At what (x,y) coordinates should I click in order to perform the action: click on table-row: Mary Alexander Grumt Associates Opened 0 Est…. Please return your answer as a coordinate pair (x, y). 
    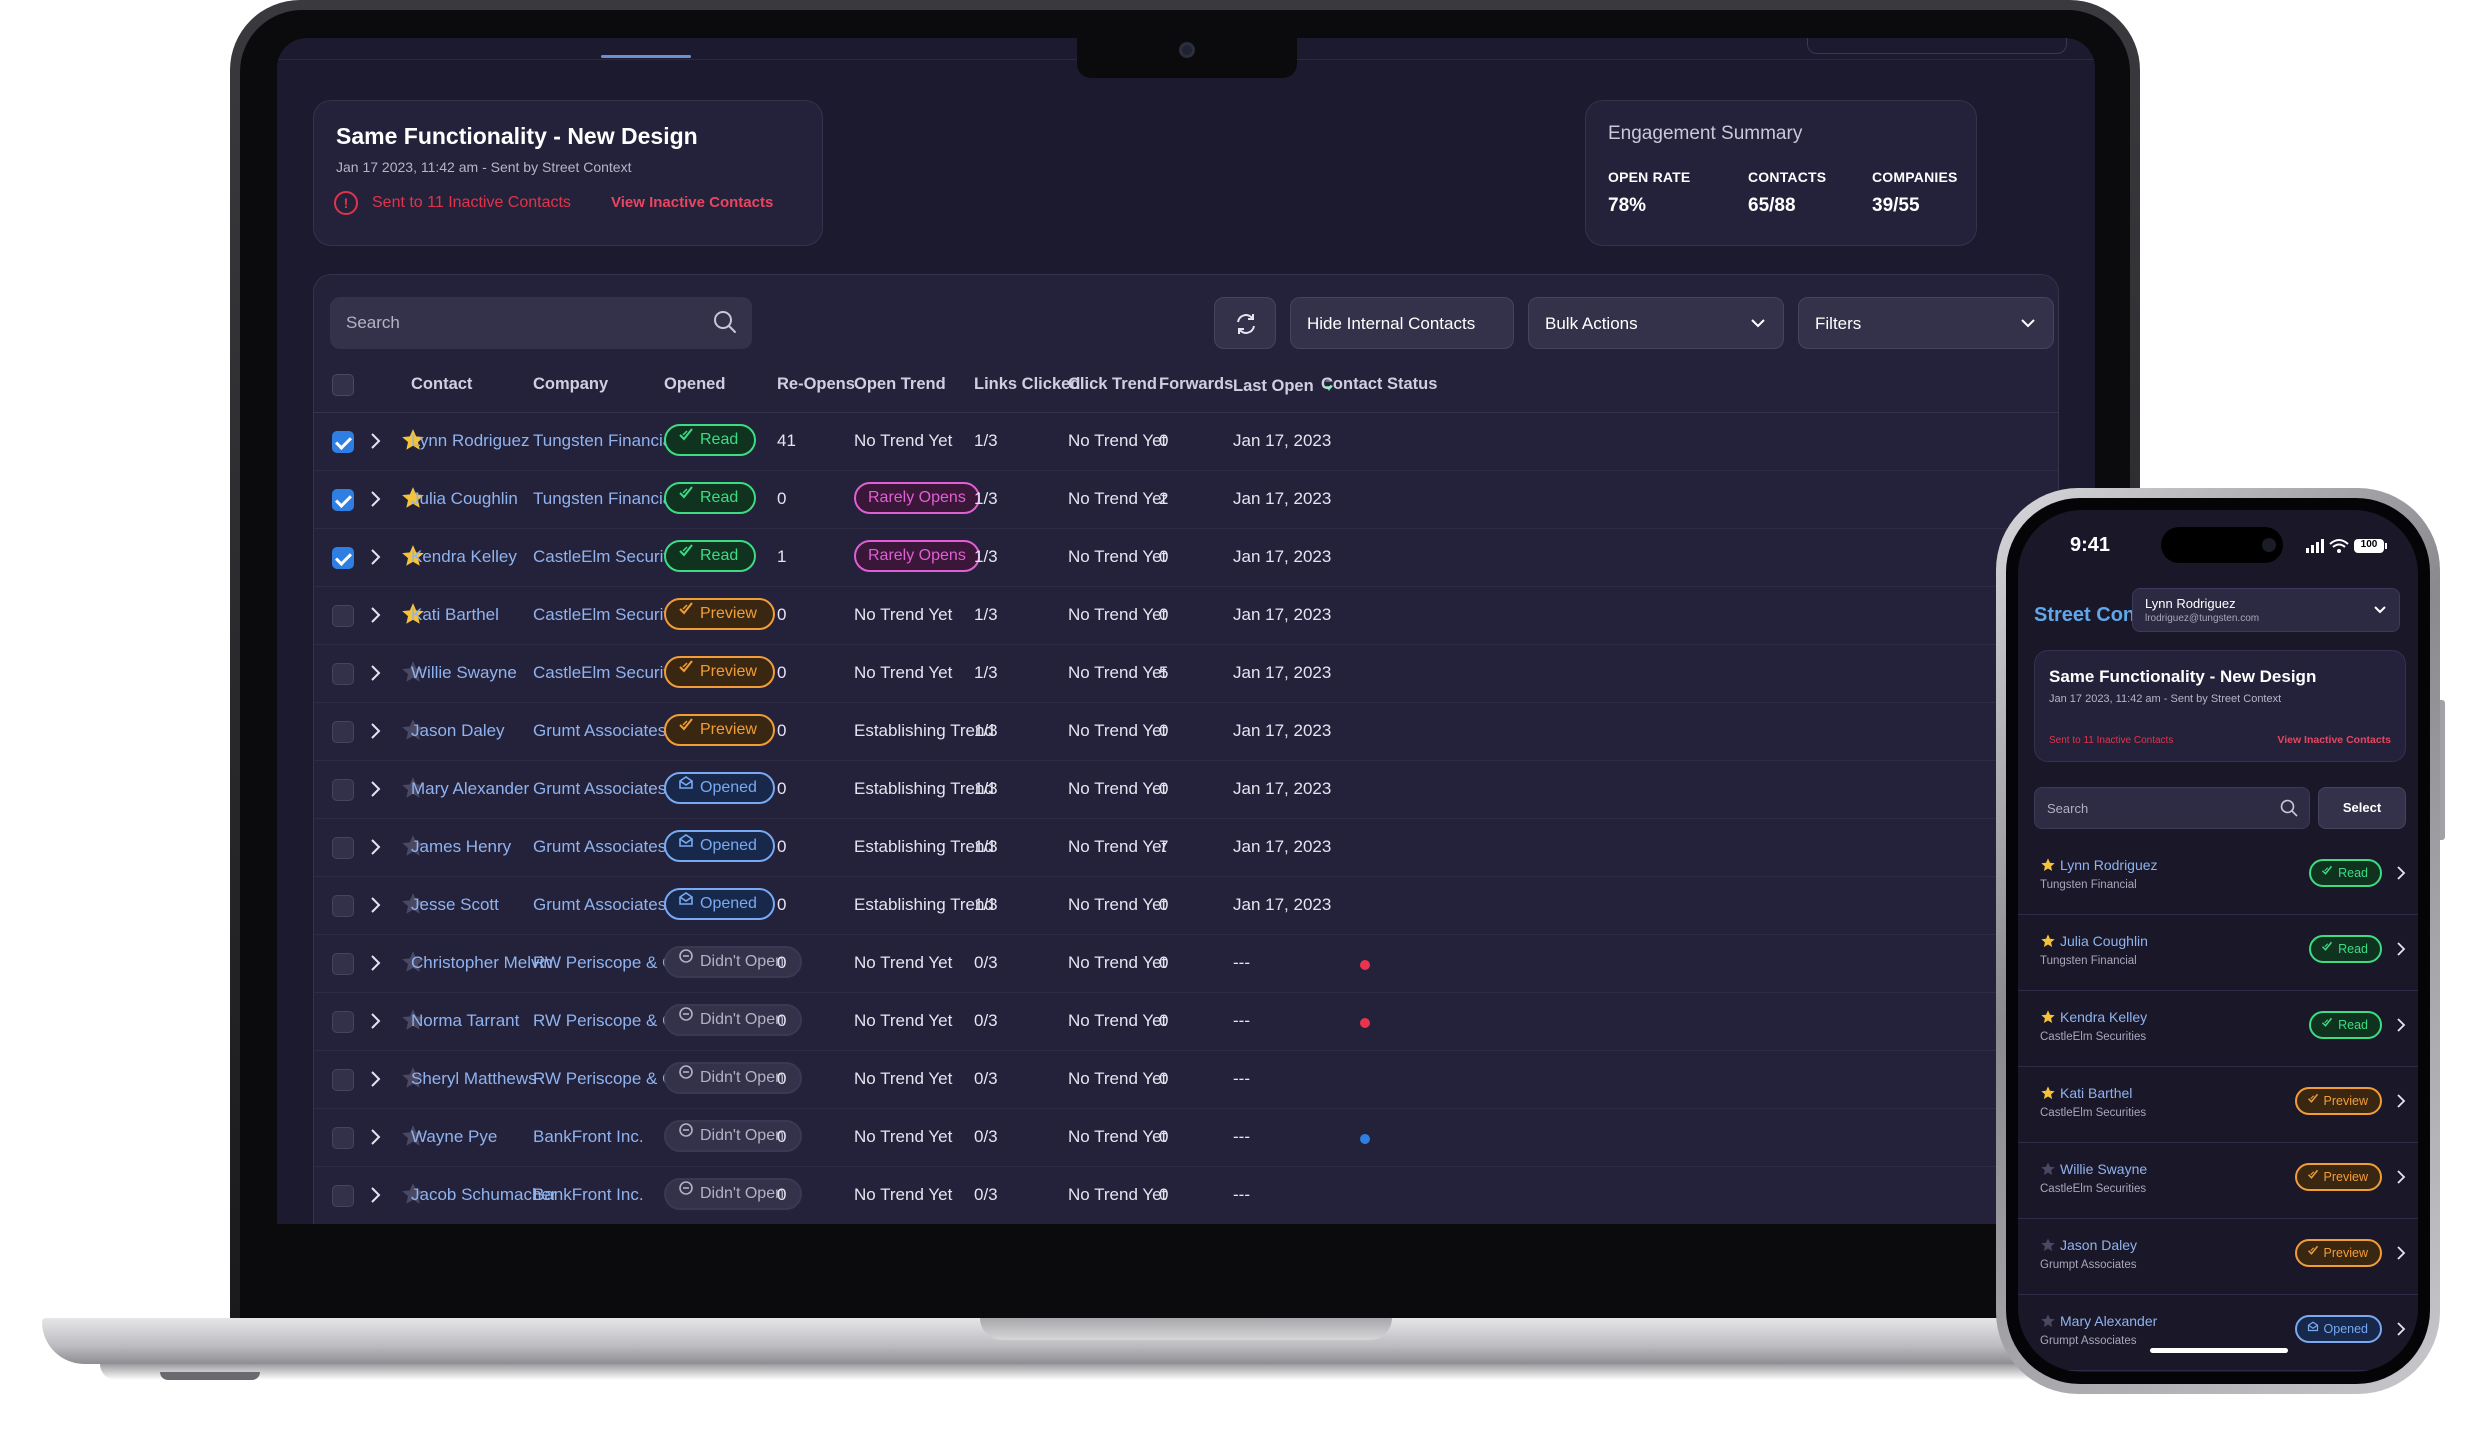
    Looking at the image, I should click on (1186, 790).